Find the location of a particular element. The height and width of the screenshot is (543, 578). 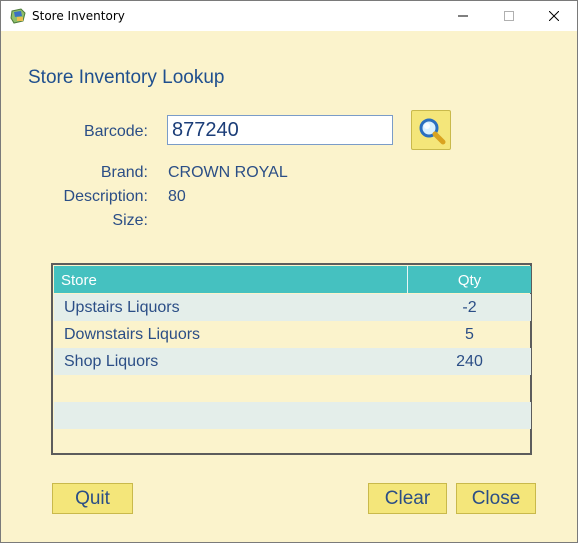

search-button is located at coordinates (431, 130).